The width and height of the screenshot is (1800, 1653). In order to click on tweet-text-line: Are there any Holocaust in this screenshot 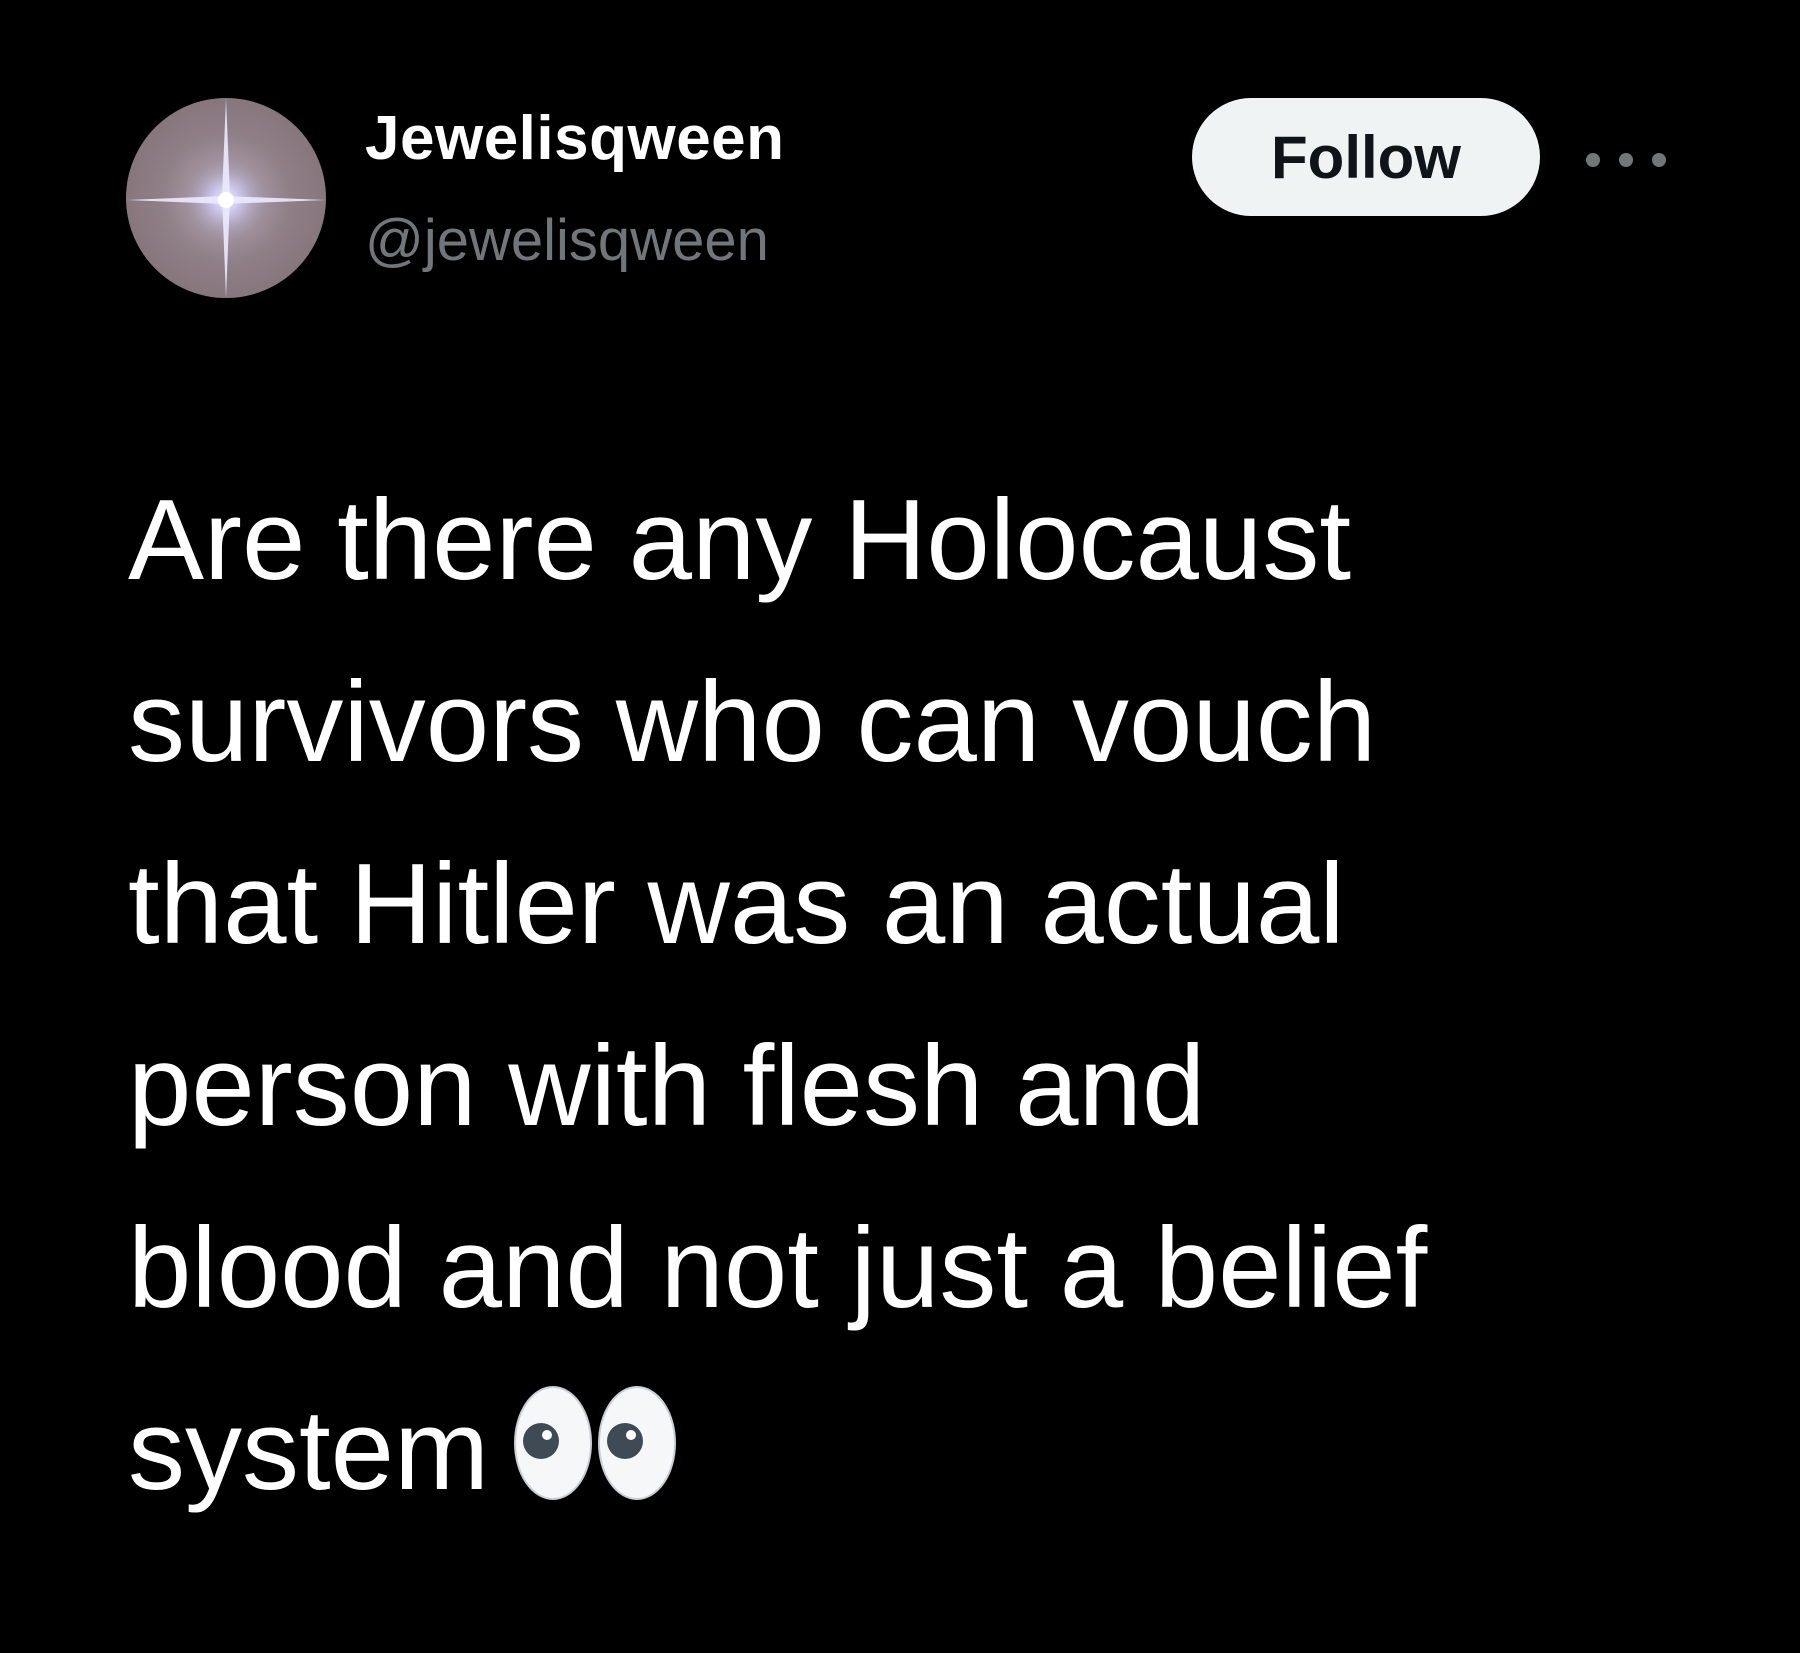, I will do `click(739, 540)`.